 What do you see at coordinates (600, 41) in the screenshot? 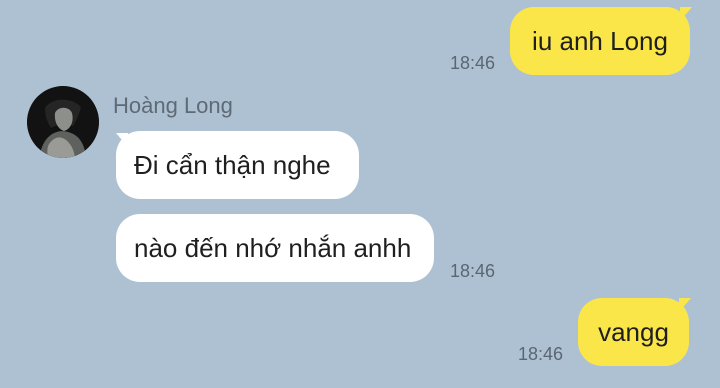
I see `outgoing-message-bubble: iu anh Long` at bounding box center [600, 41].